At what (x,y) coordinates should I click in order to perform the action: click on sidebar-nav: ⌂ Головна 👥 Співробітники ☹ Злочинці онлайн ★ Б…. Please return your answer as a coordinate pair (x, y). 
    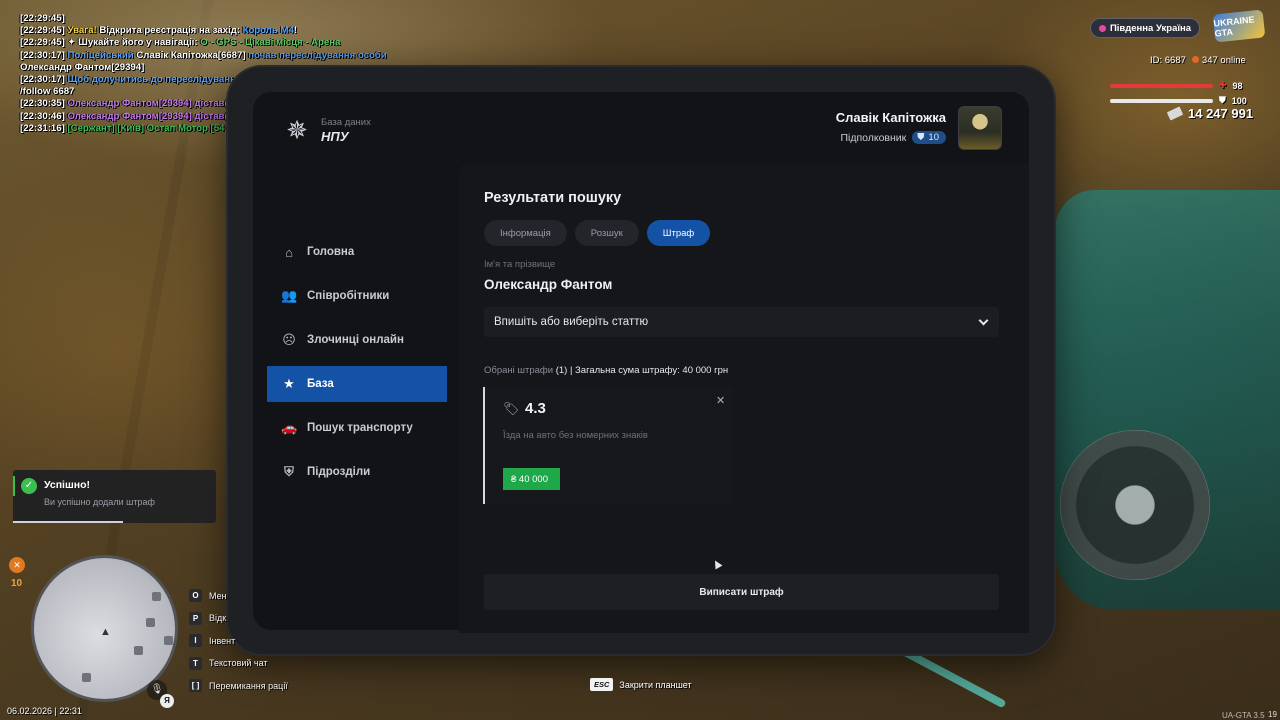
    Looking at the image, I should click on (357, 366).